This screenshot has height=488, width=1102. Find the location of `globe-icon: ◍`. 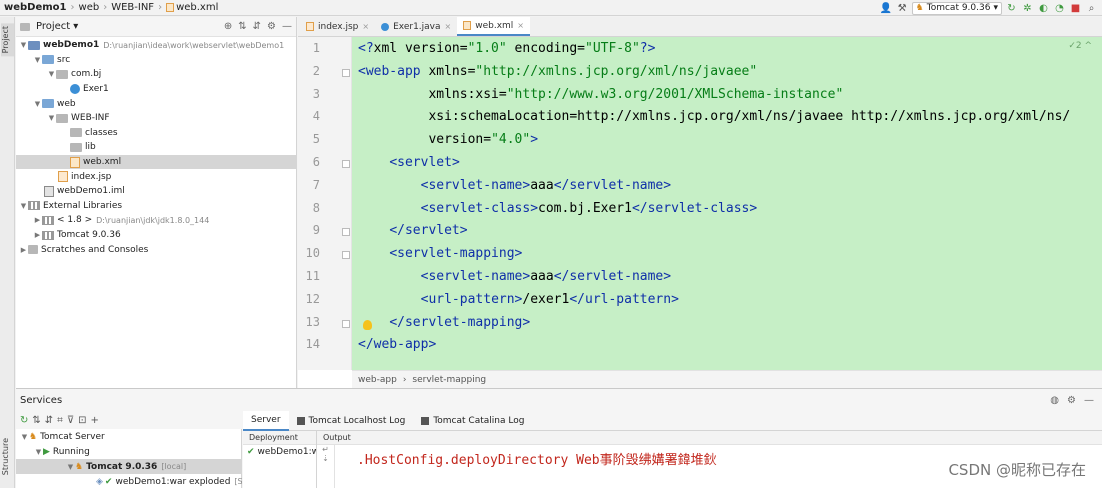

globe-icon: ◍ is located at coordinates (1054, 400).